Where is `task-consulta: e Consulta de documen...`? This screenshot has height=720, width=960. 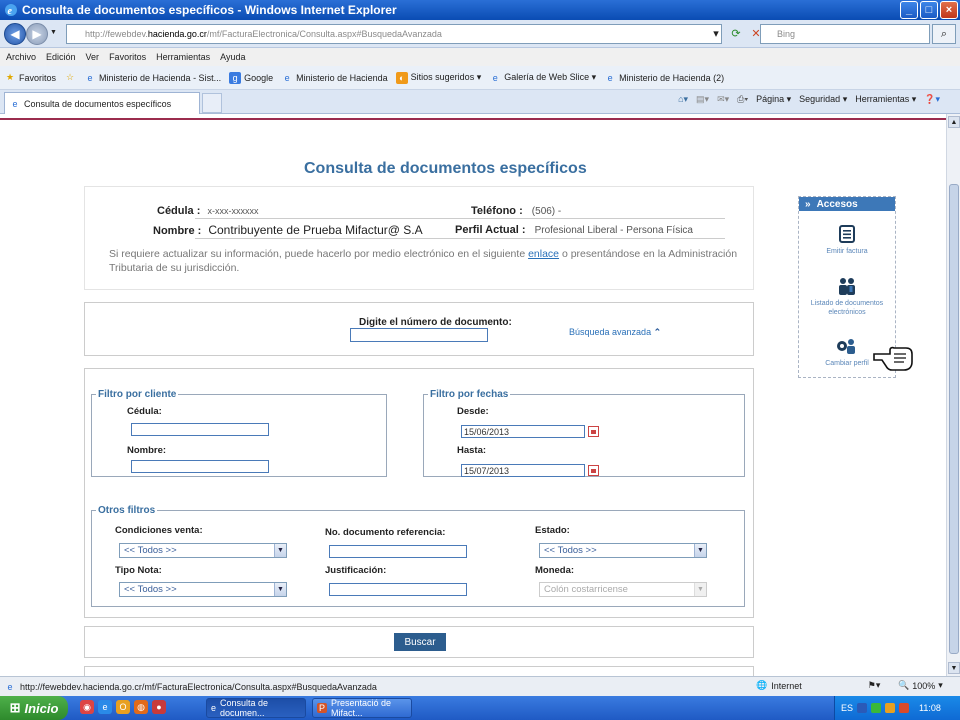 task-consulta: e Consulta de documen... is located at coordinates (256, 708).